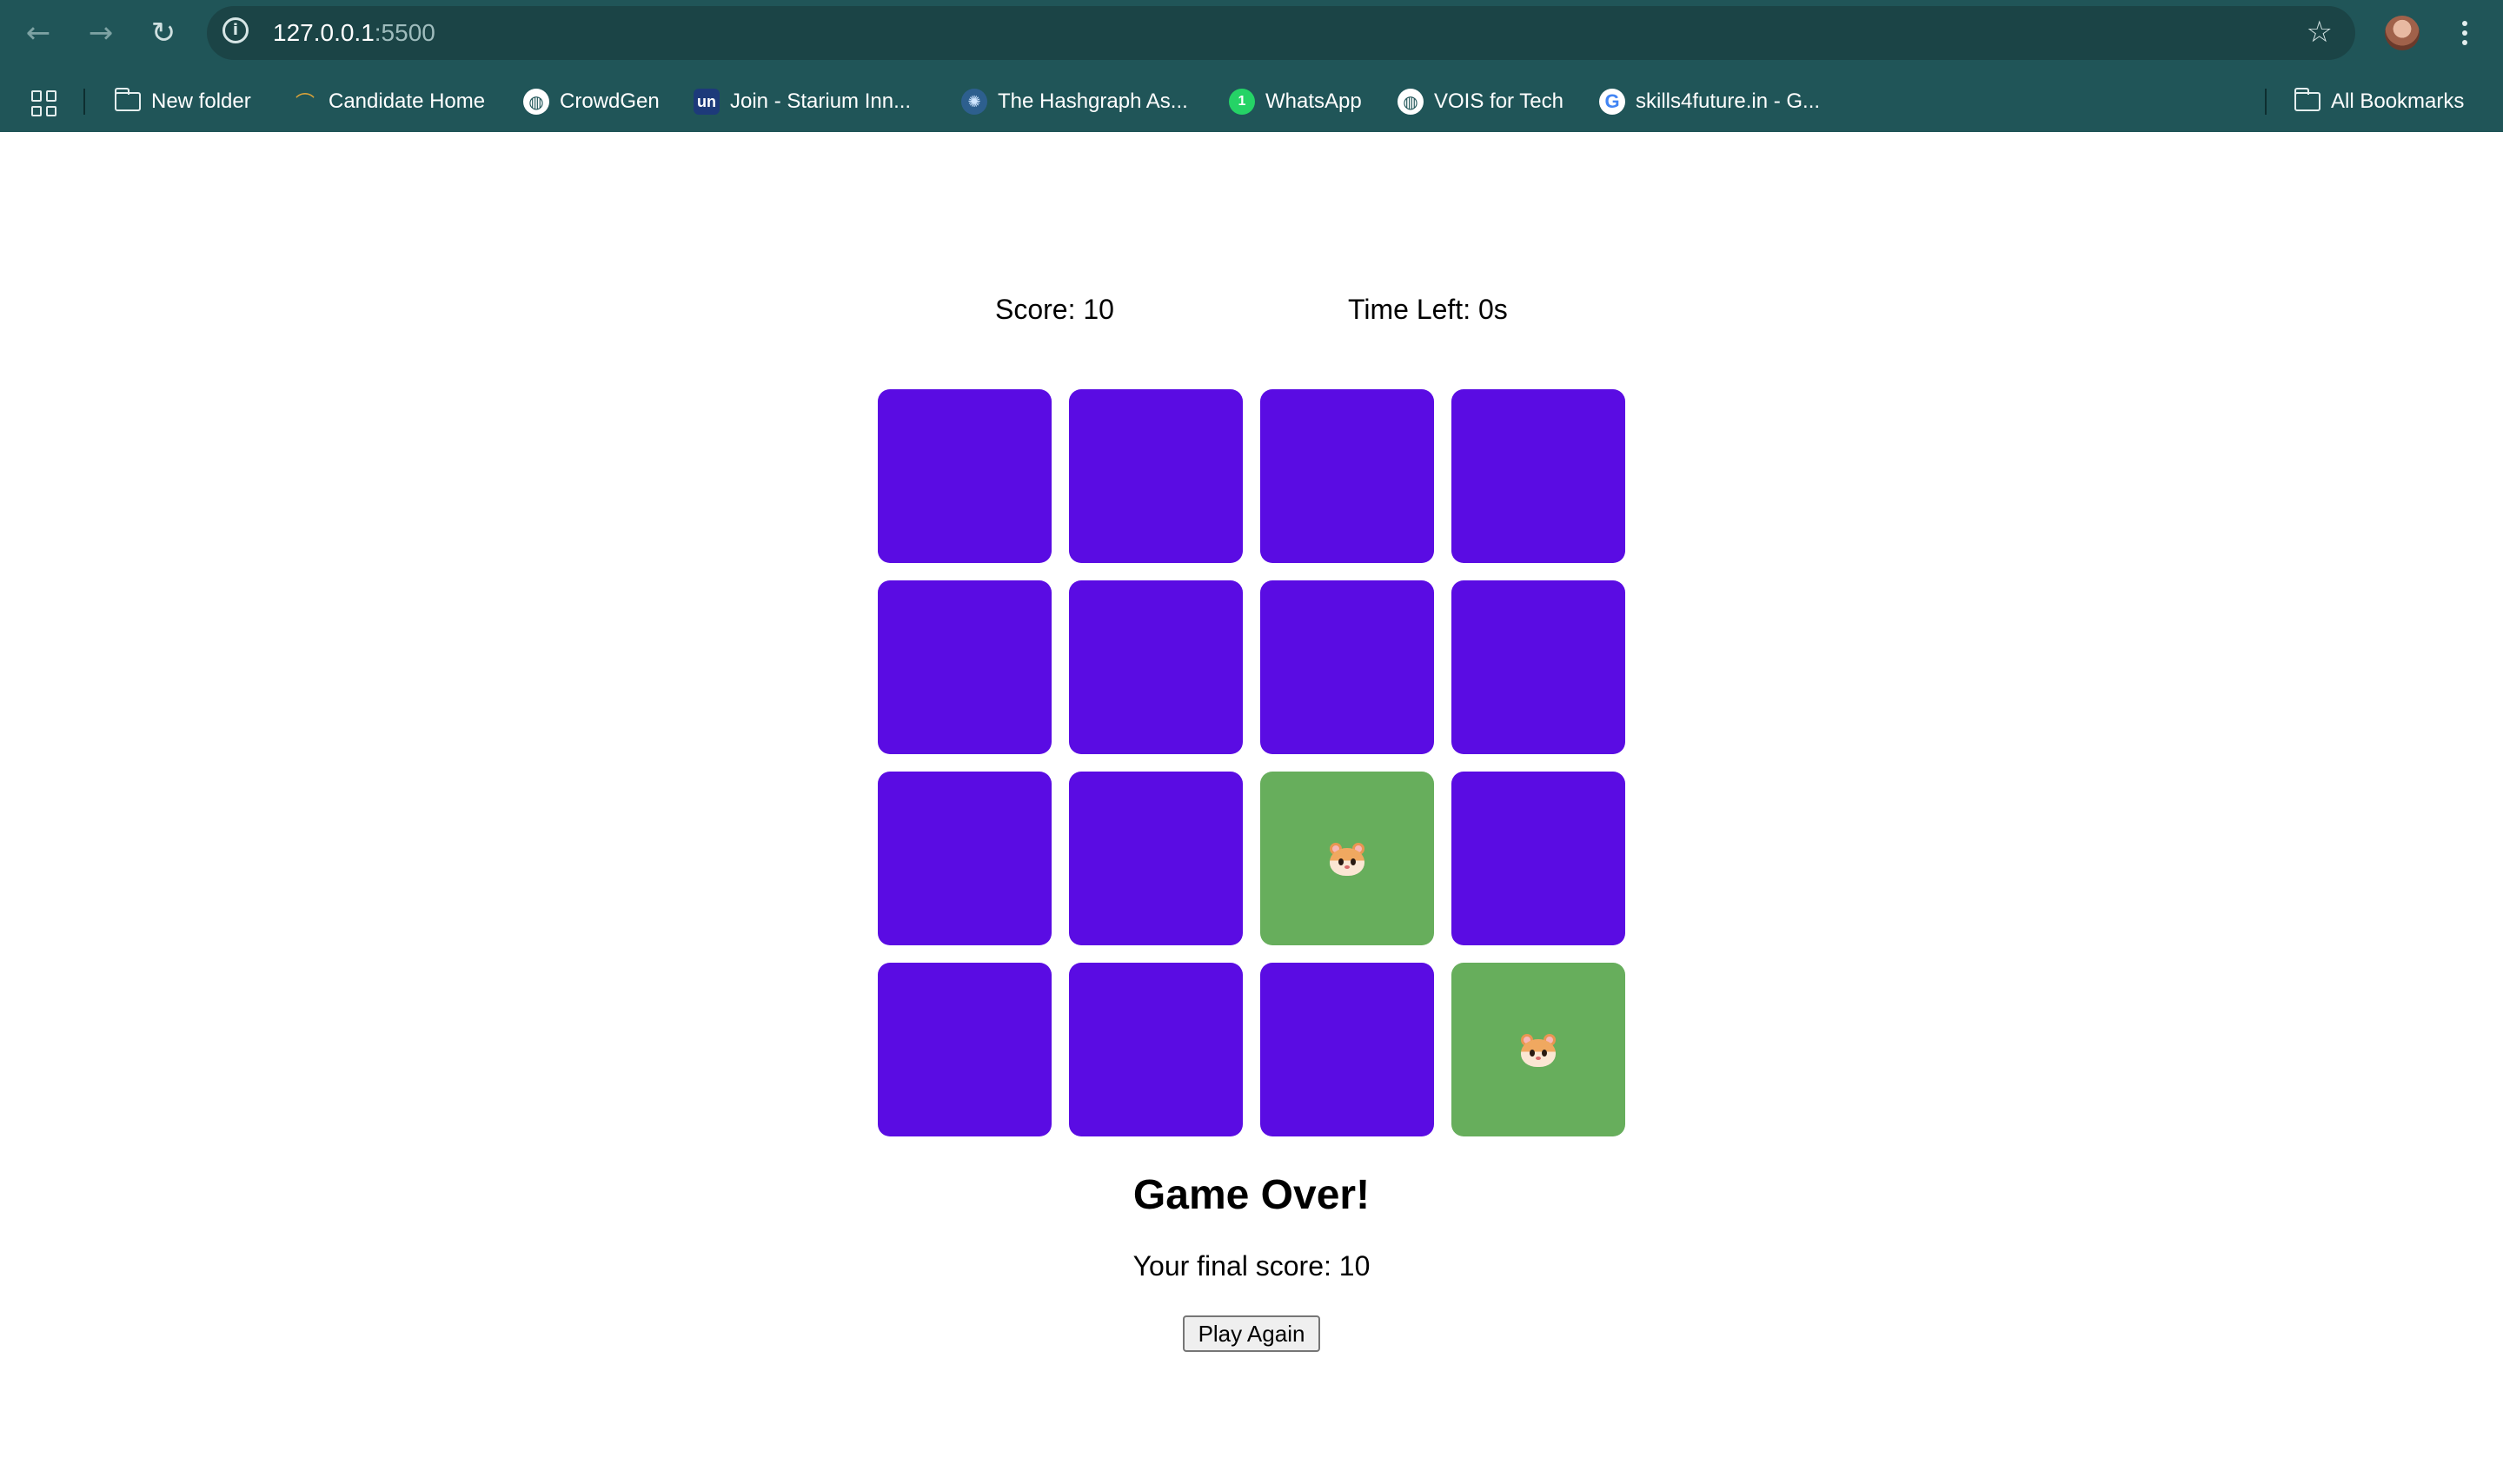 Image resolution: width=2503 pixels, height=1484 pixels. I want to click on score-display: Score: 10, so click(1054, 309).